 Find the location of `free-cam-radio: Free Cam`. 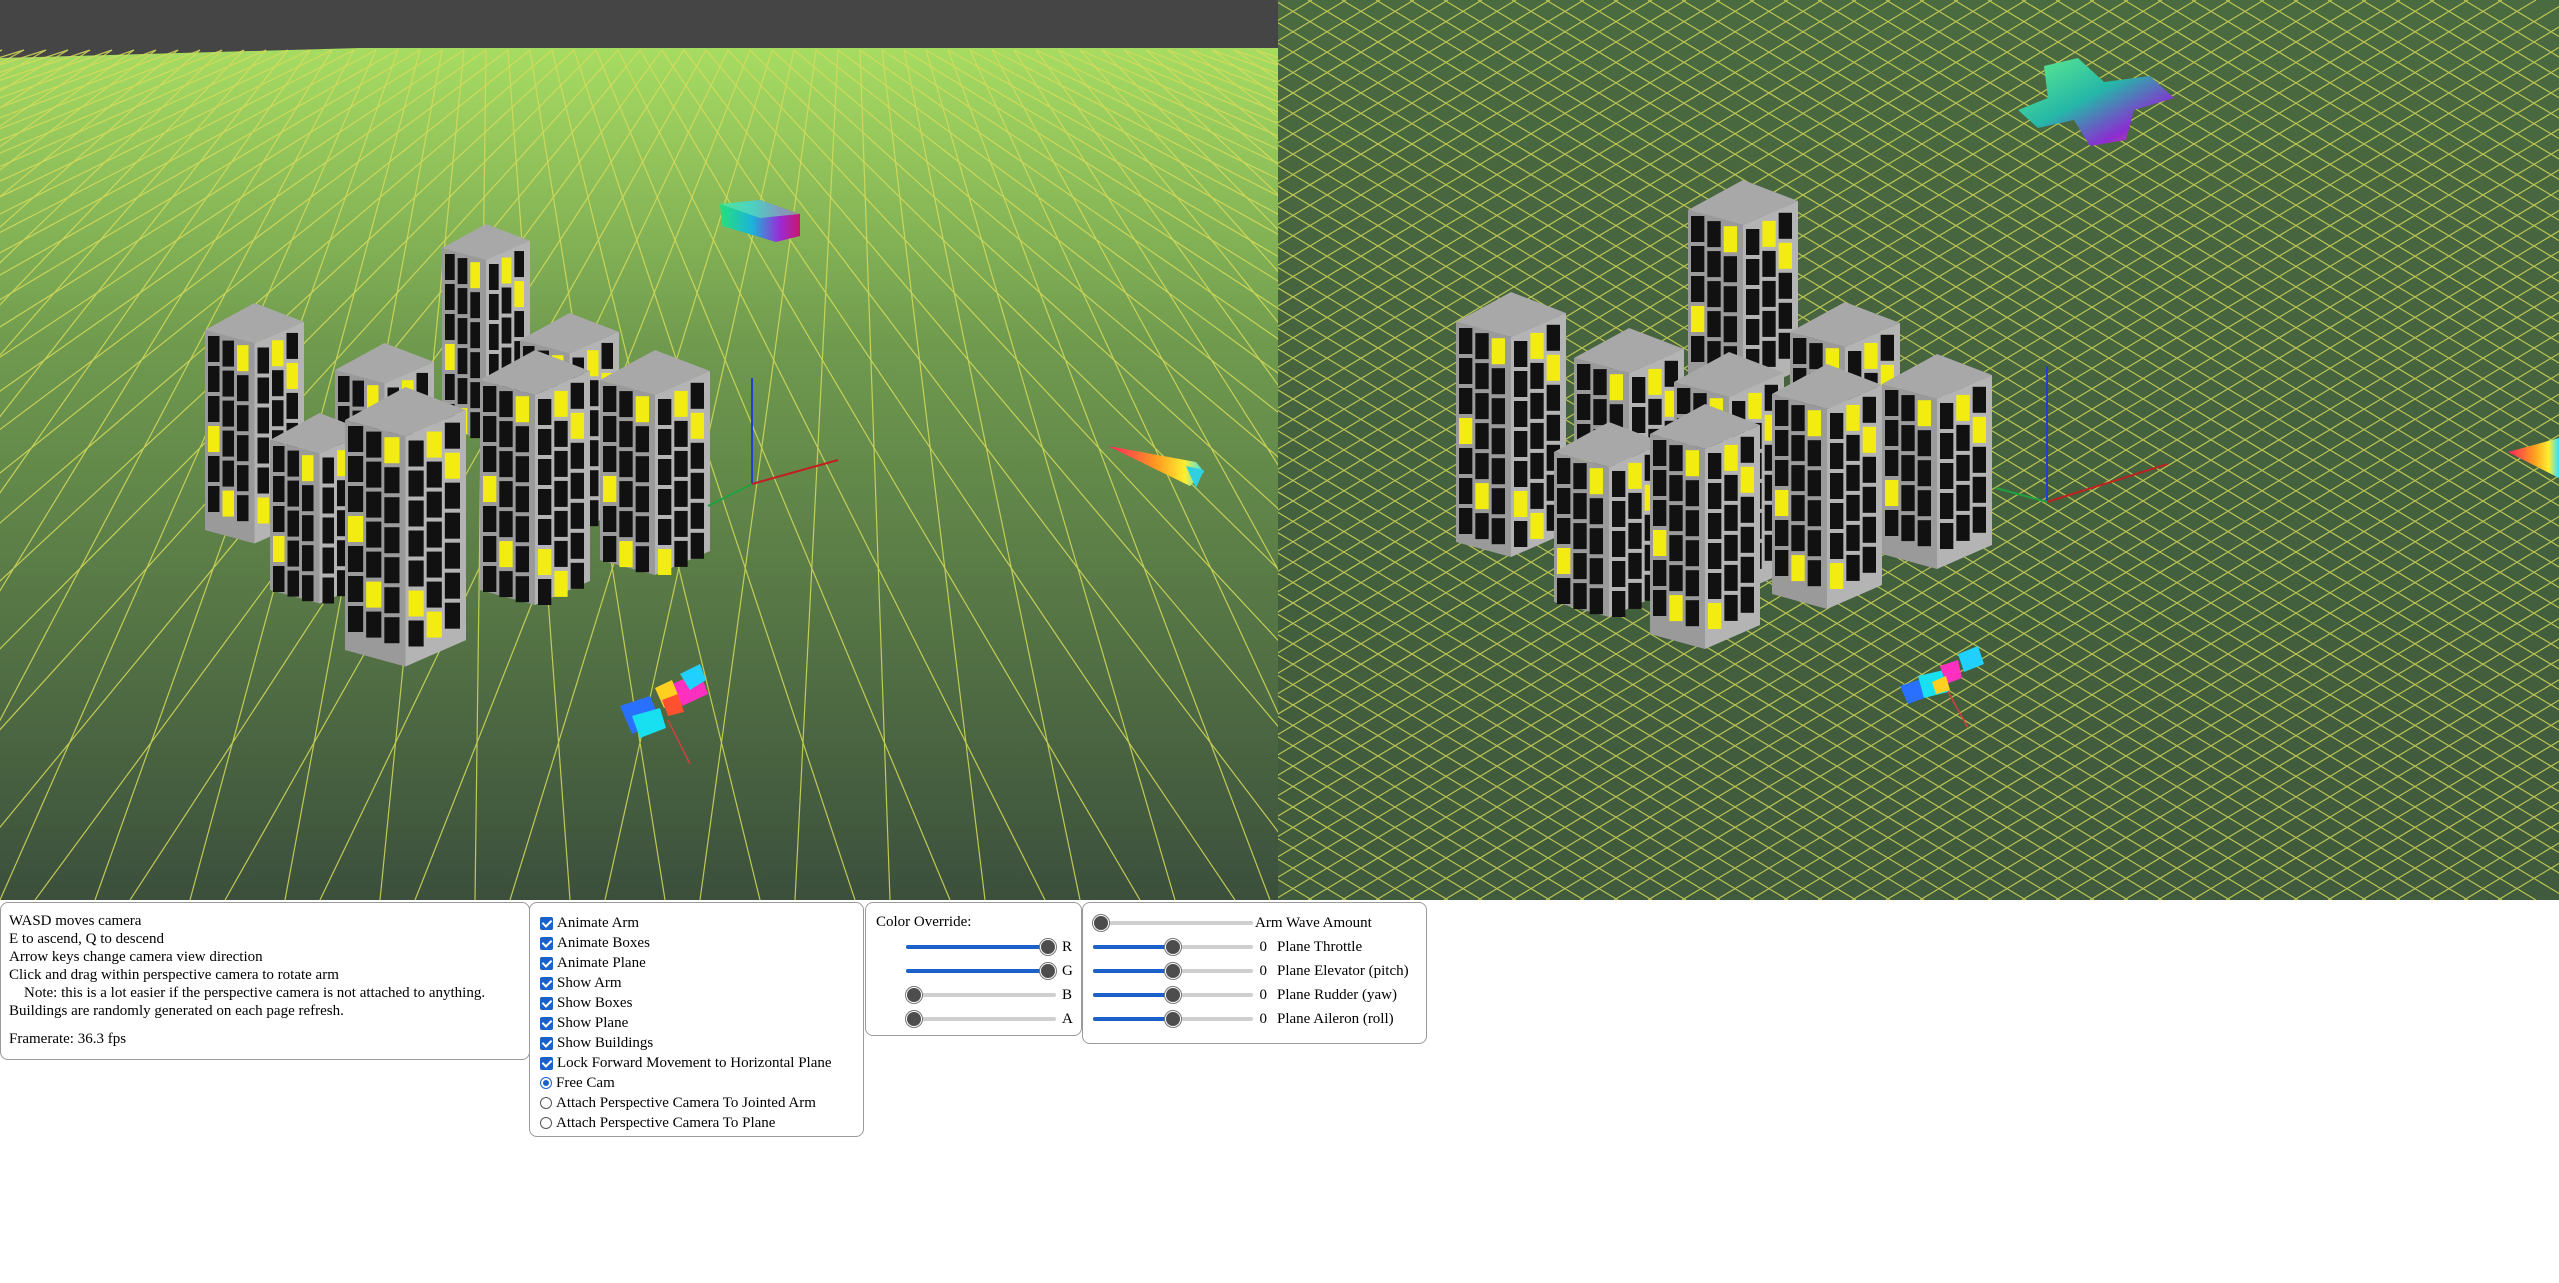

free-cam-radio: Free Cam is located at coordinates (696, 1083).